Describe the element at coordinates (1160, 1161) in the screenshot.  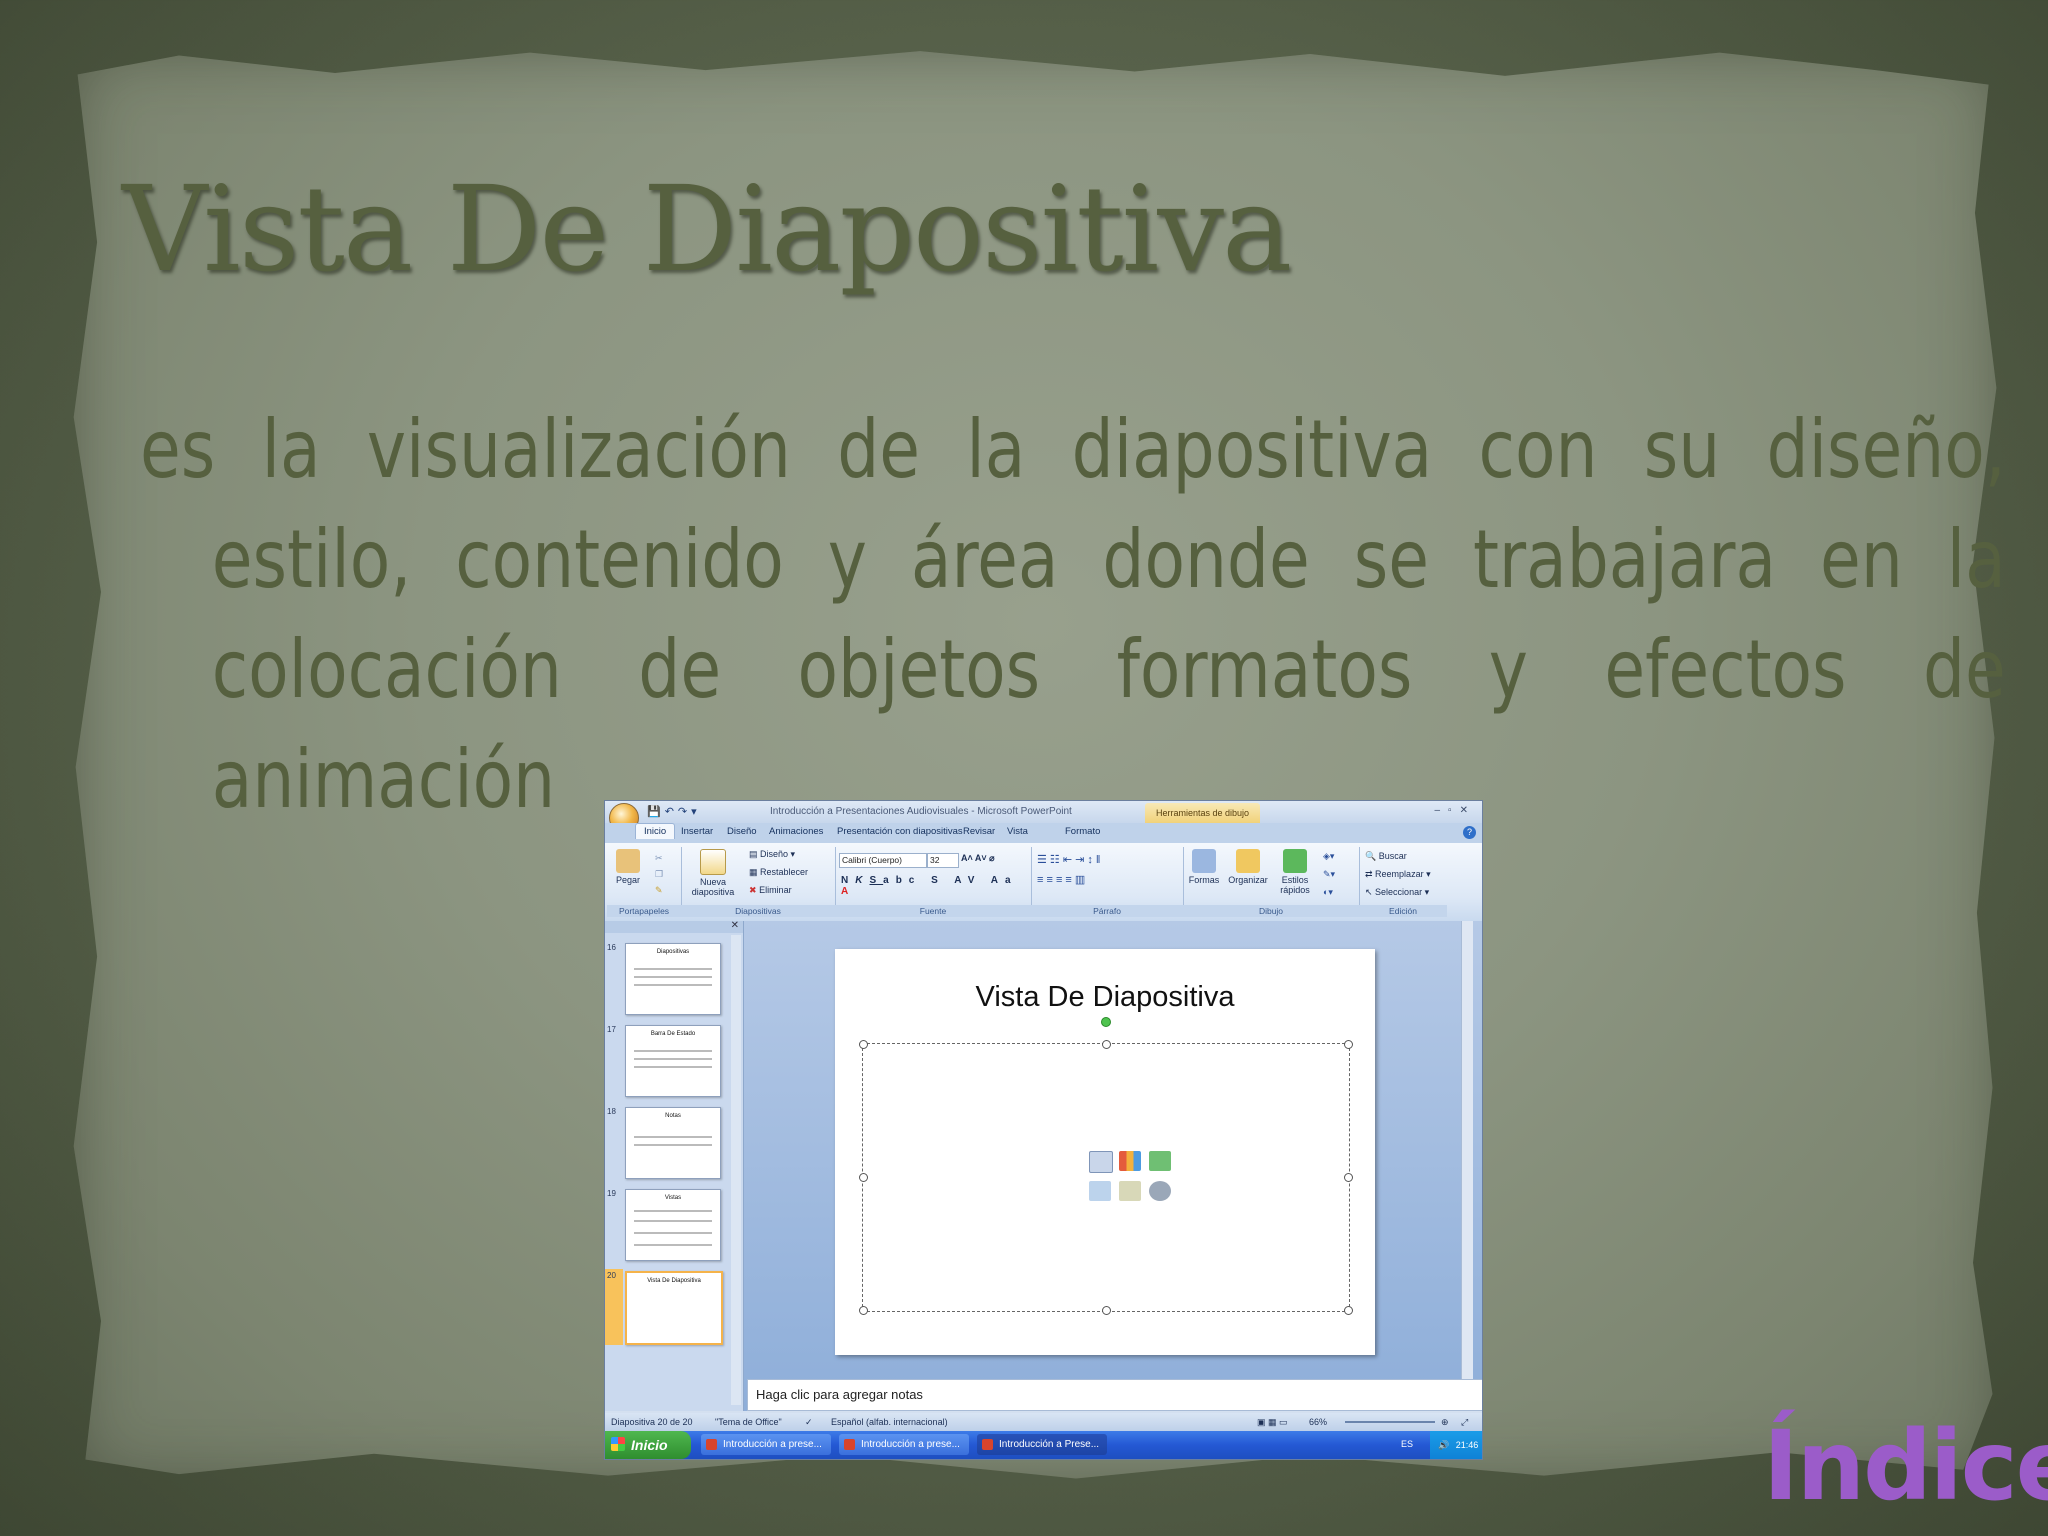
I see `insert-smartart-icon` at that location.